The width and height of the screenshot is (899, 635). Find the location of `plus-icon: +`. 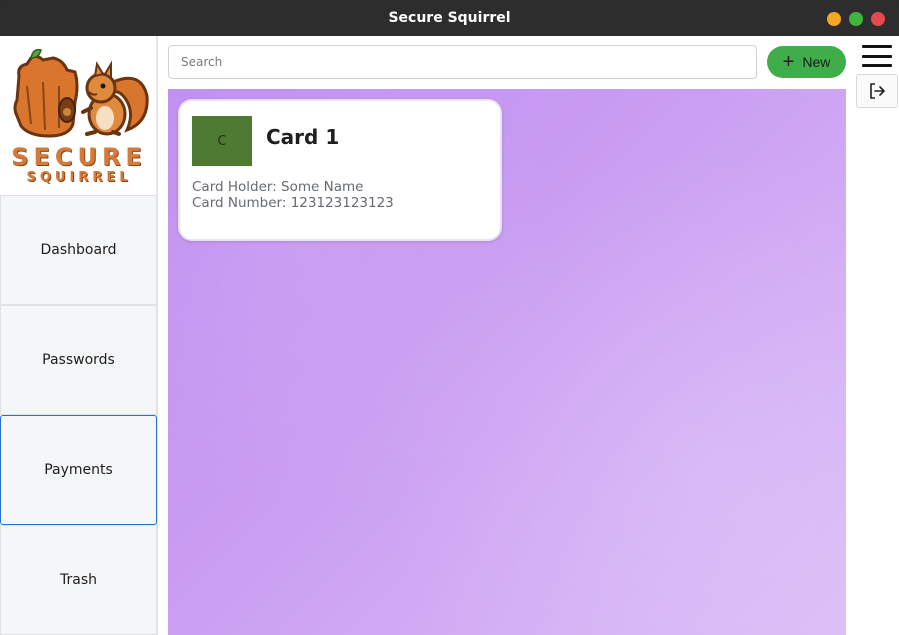

plus-icon: + is located at coordinates (788, 62).